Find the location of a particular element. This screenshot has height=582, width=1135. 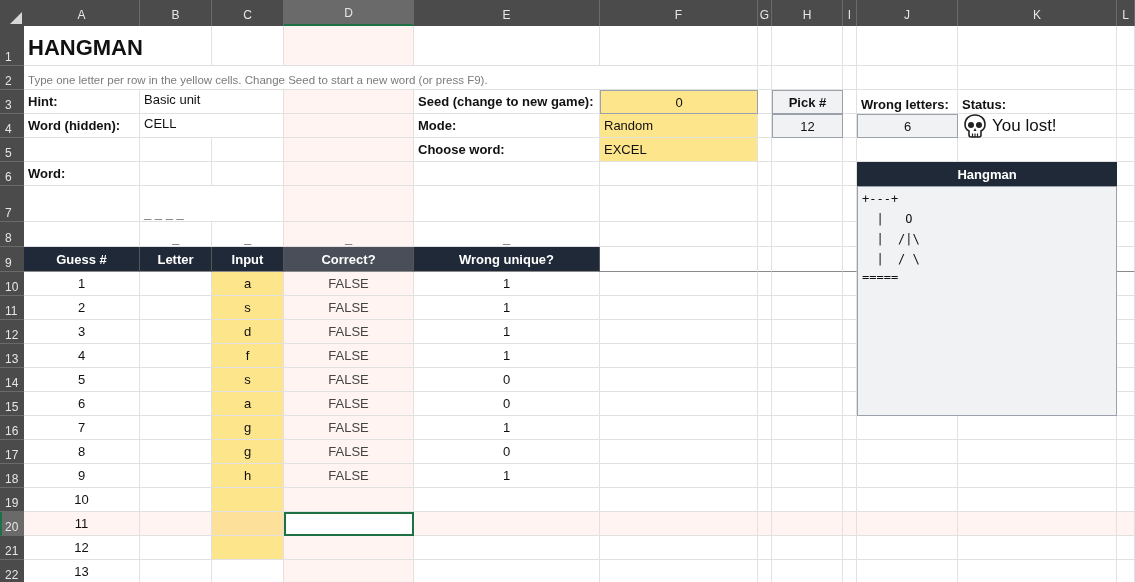

column-header-label: I is located at coordinates (850, 13).